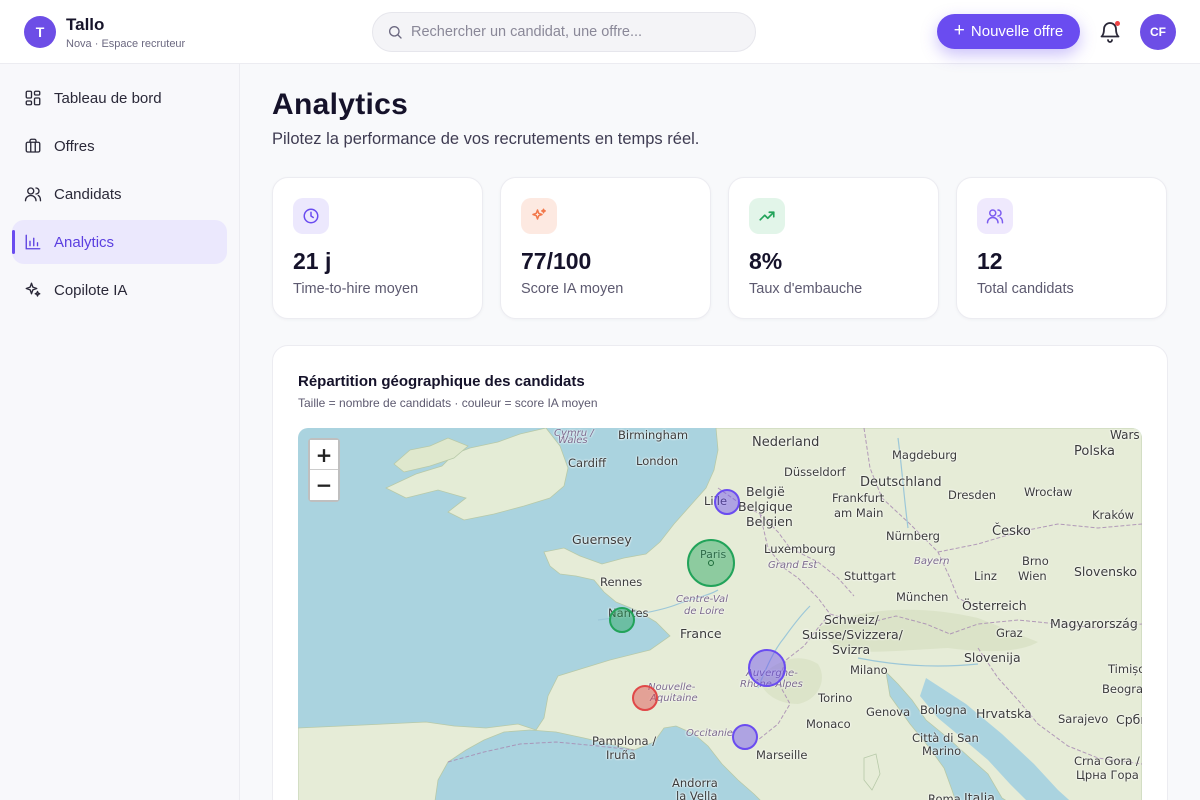  Describe the element at coordinates (1094, 623) in the screenshot. I see `map-label: Magyarország` at that location.